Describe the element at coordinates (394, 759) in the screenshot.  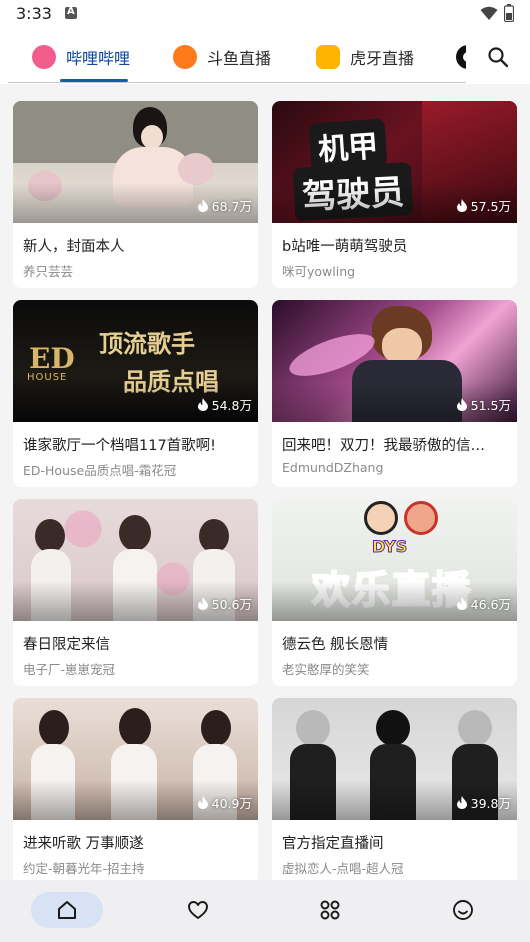
I see `room-cover-image: 39.8万` at that location.